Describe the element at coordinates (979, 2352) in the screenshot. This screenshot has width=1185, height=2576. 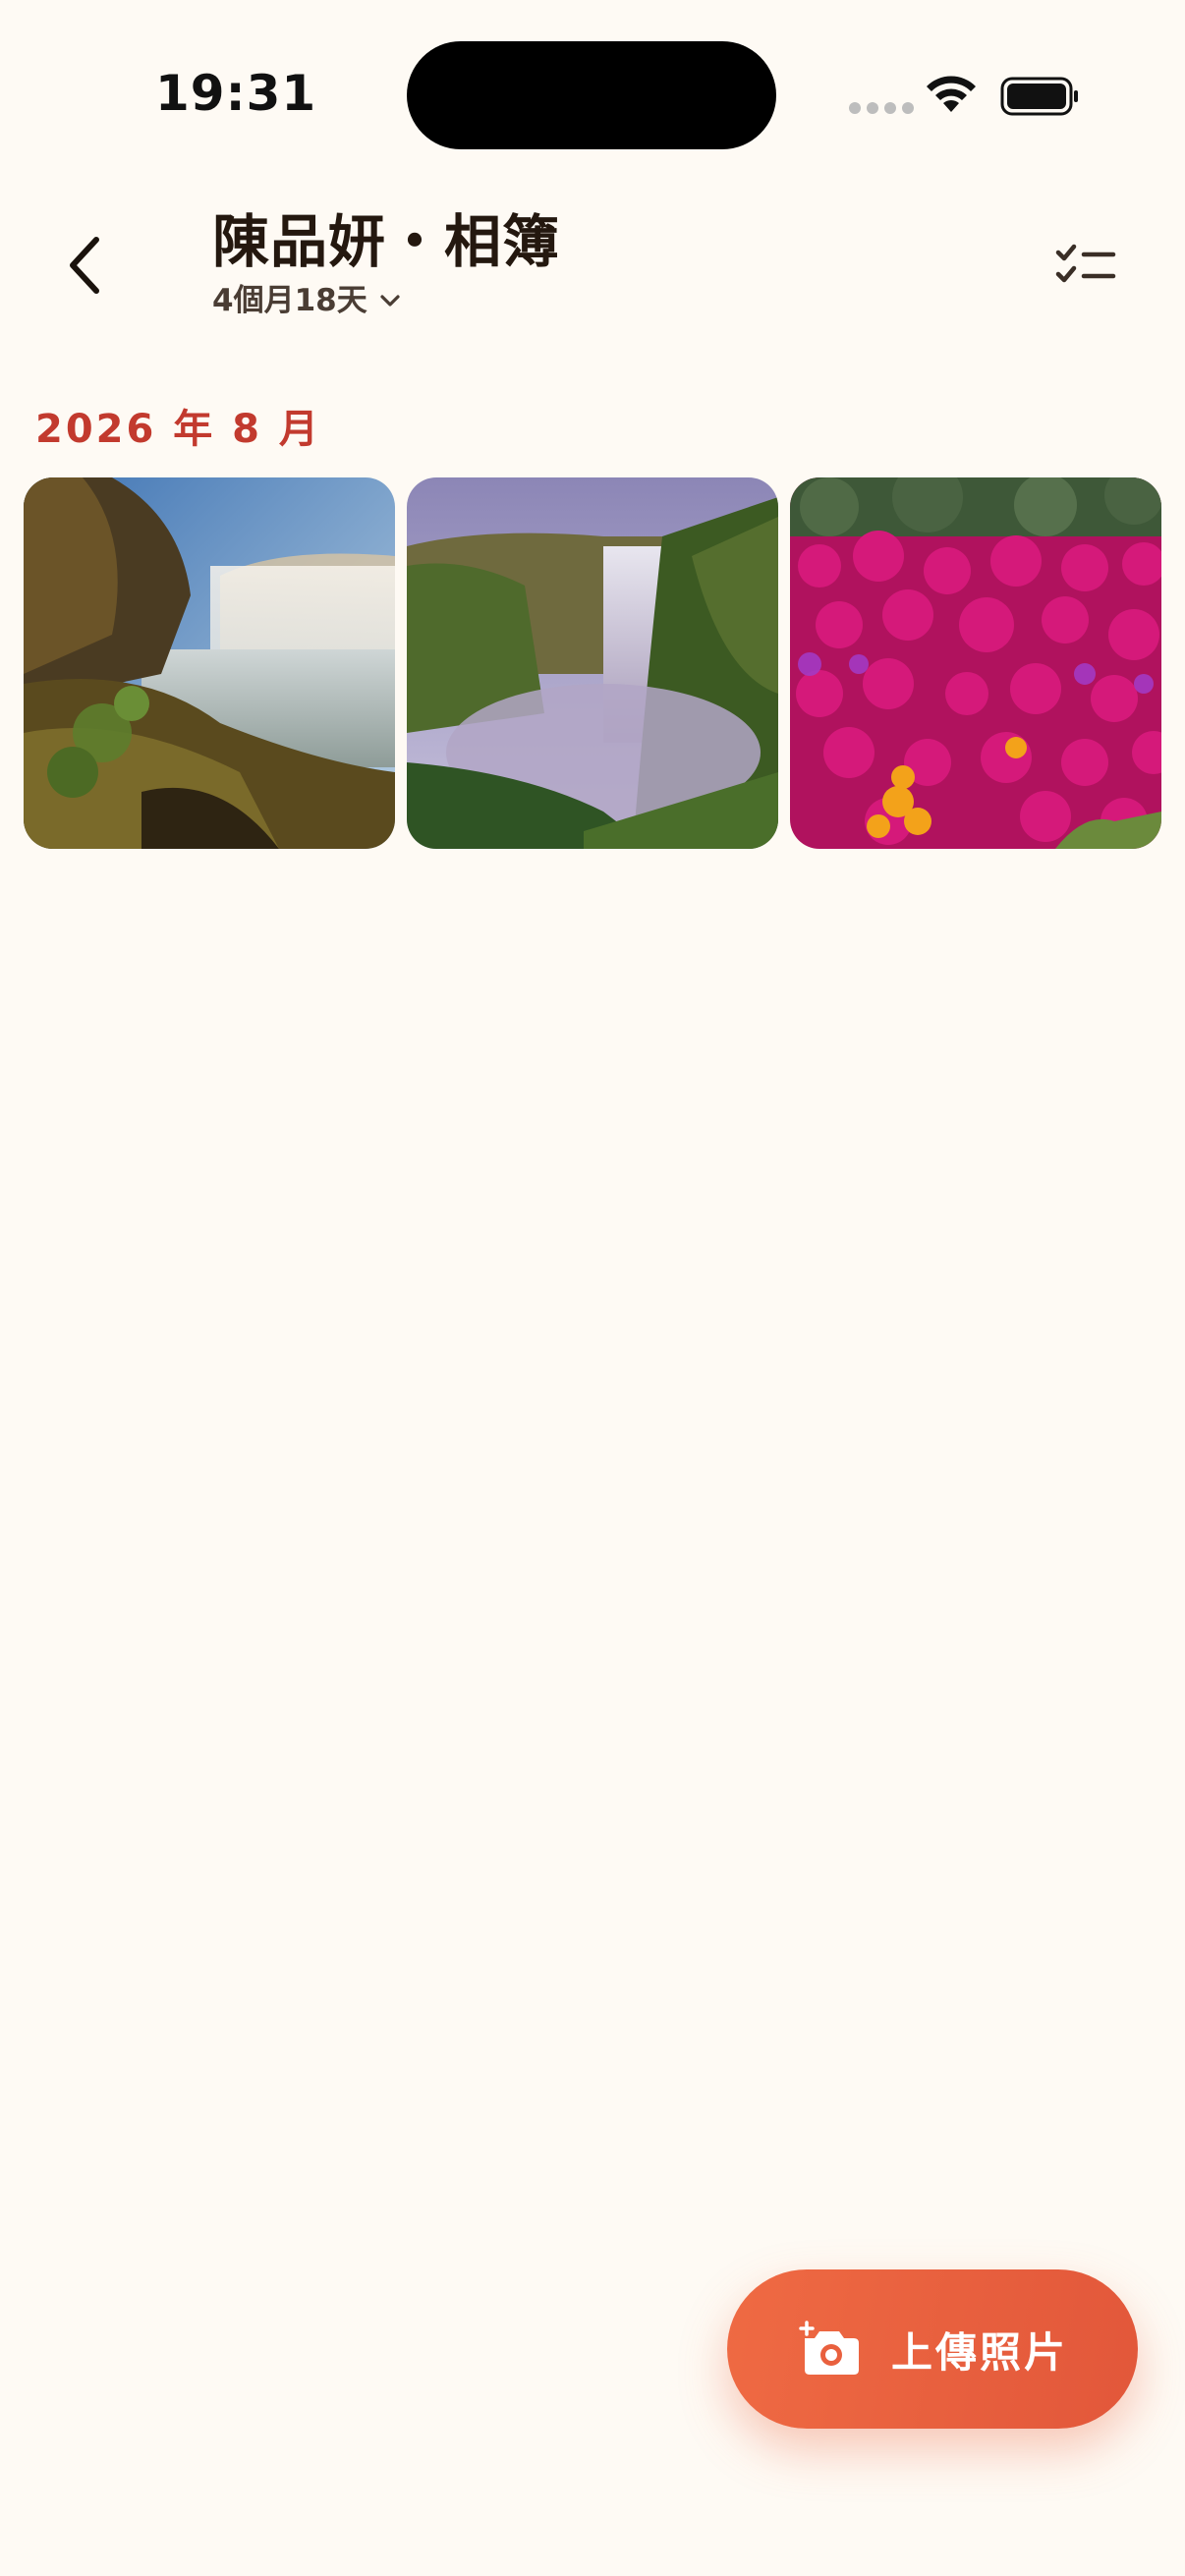
I see `upload-photo-label: 上傳照片` at that location.